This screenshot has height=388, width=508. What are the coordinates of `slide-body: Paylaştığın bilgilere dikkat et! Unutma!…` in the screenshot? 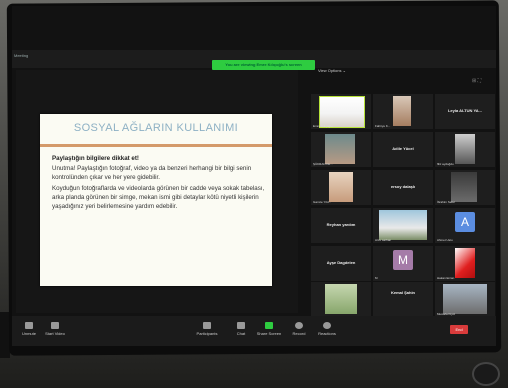 It's located at (159, 183).